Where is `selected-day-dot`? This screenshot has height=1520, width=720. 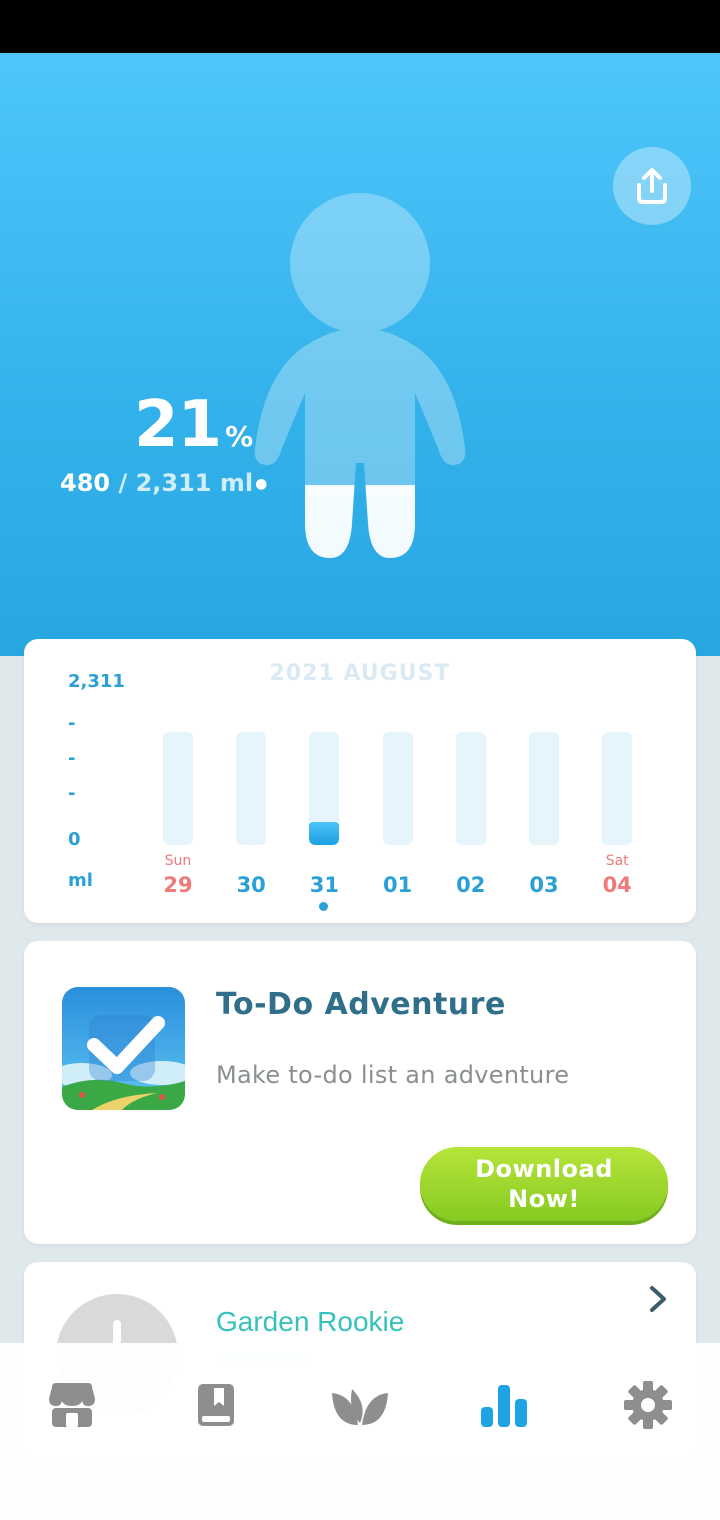
selected-day-dot is located at coordinates (324, 906).